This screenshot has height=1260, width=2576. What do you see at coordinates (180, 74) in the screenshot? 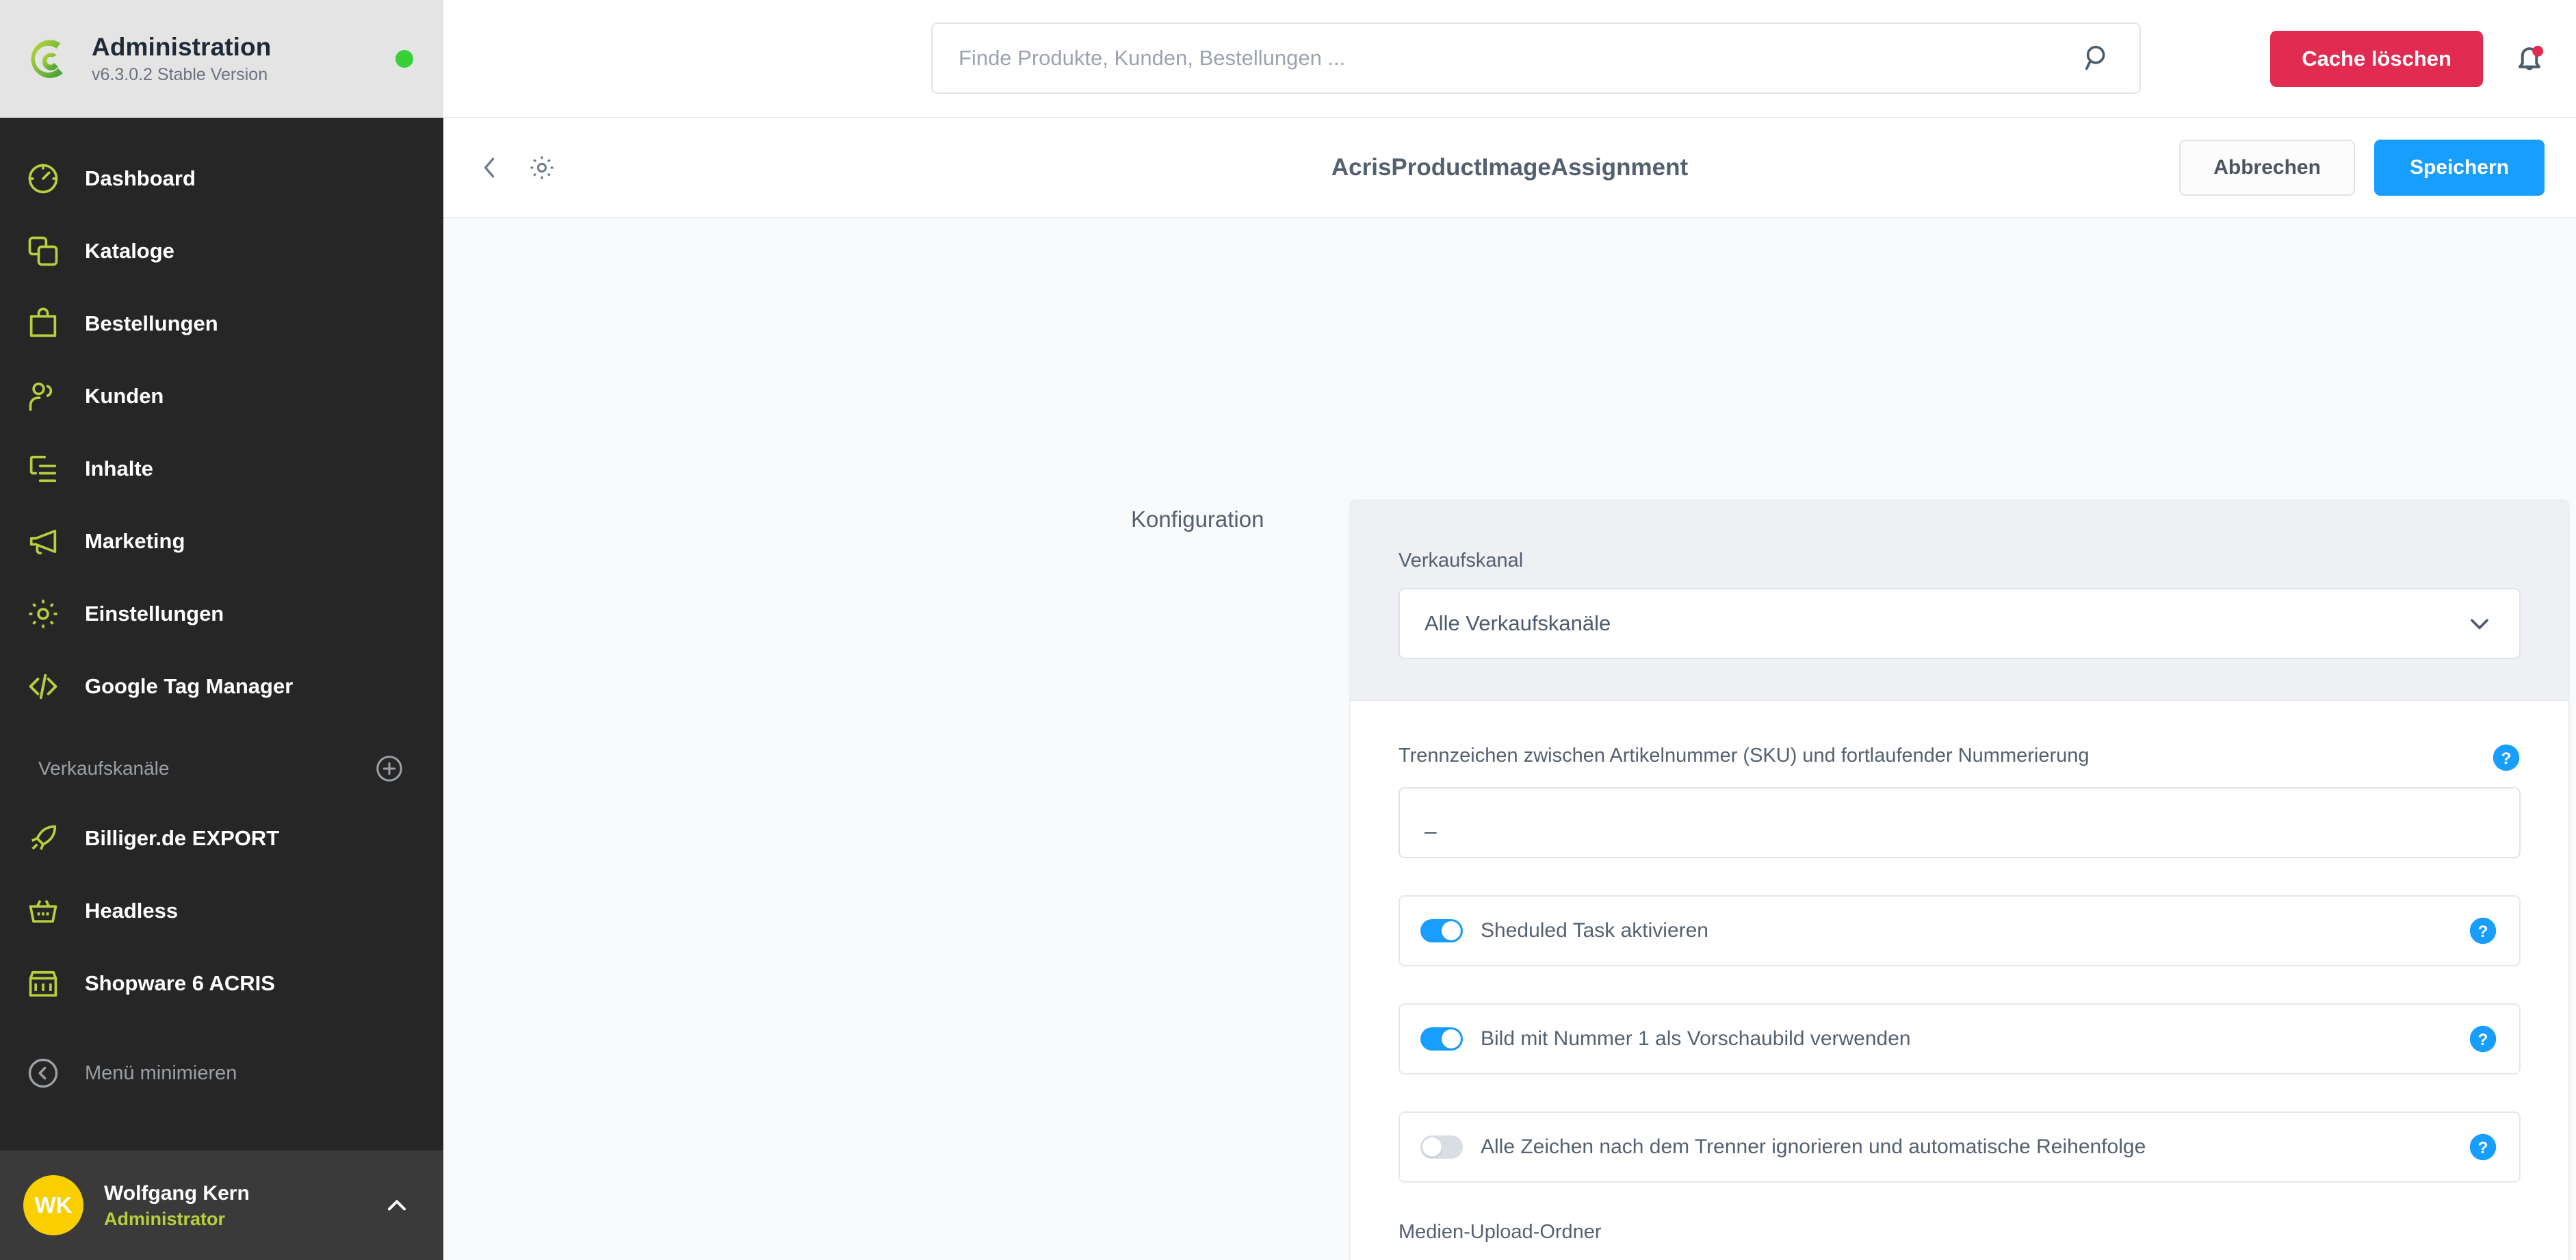
I see `brand-version: v6.3.0.2 Stable Version` at bounding box center [180, 74].